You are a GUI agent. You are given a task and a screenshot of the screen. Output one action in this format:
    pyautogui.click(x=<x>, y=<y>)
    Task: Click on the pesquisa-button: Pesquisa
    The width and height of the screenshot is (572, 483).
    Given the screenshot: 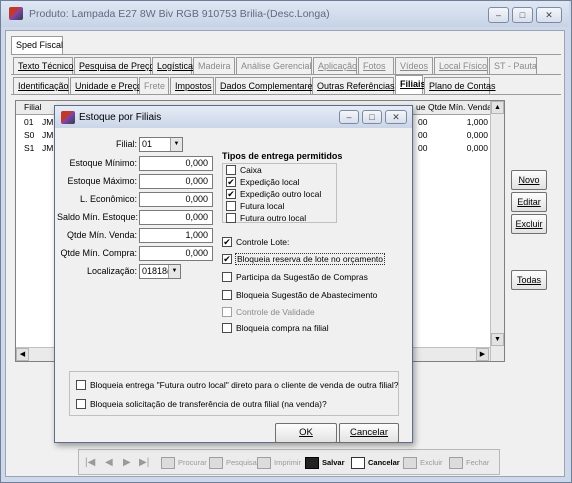 What is the action you would take?
    pyautogui.click(x=233, y=462)
    